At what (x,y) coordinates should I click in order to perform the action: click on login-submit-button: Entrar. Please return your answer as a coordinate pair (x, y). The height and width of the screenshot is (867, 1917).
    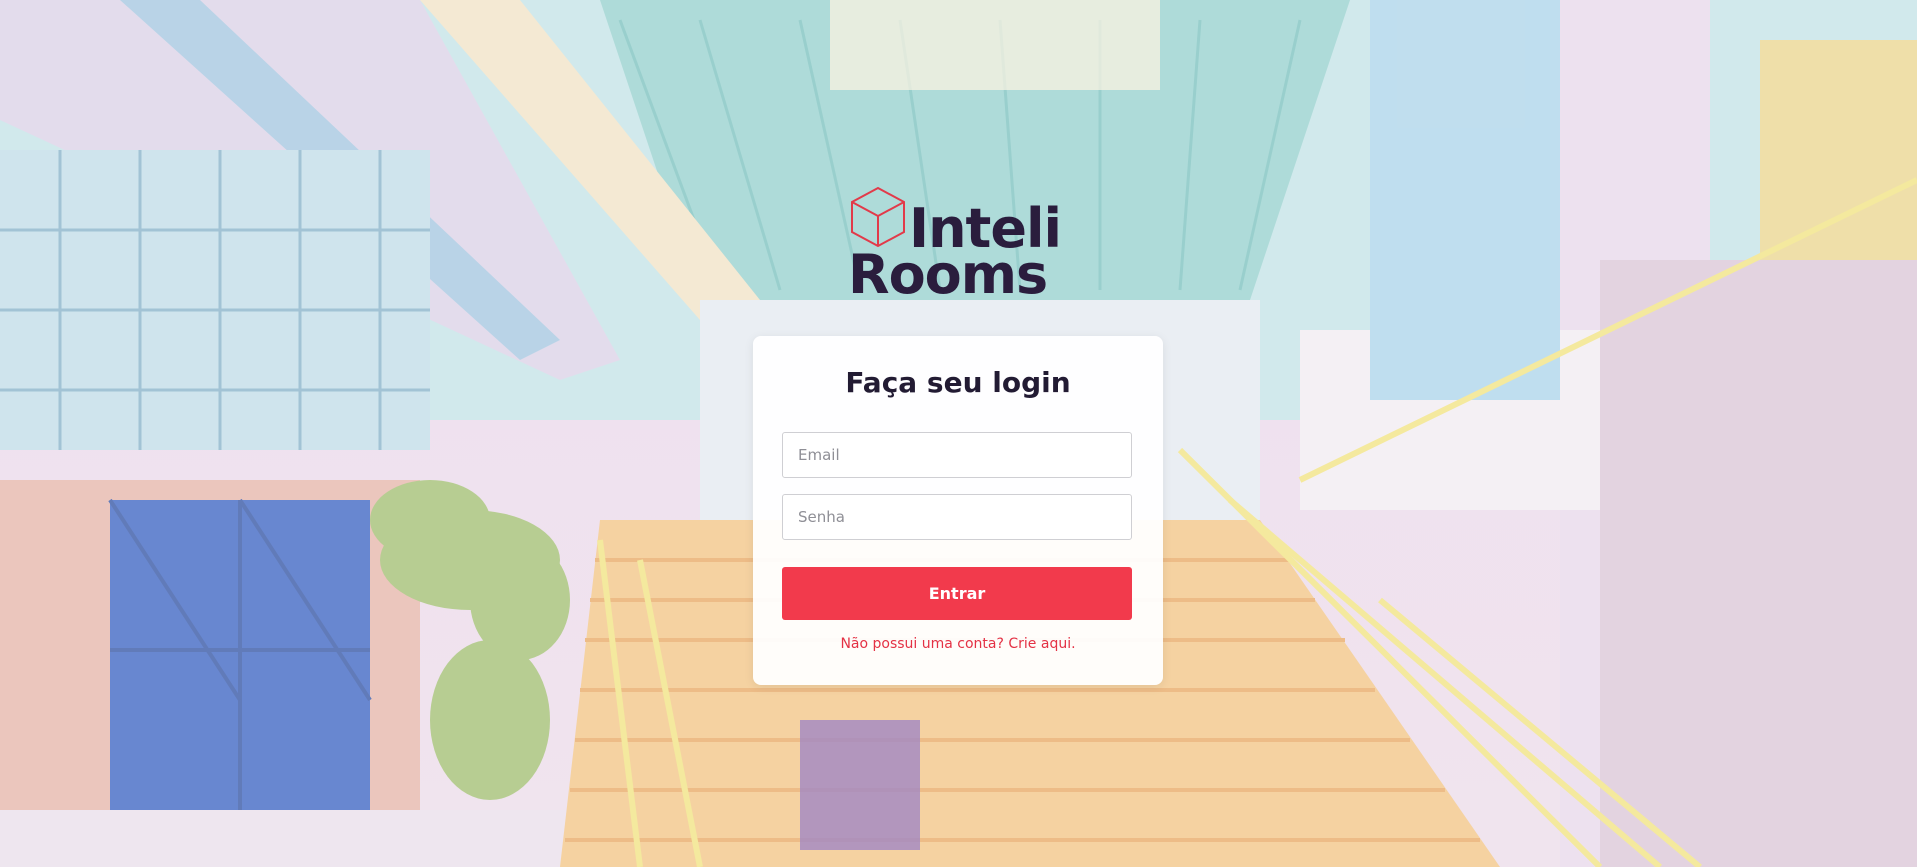
    Looking at the image, I should click on (957, 593).